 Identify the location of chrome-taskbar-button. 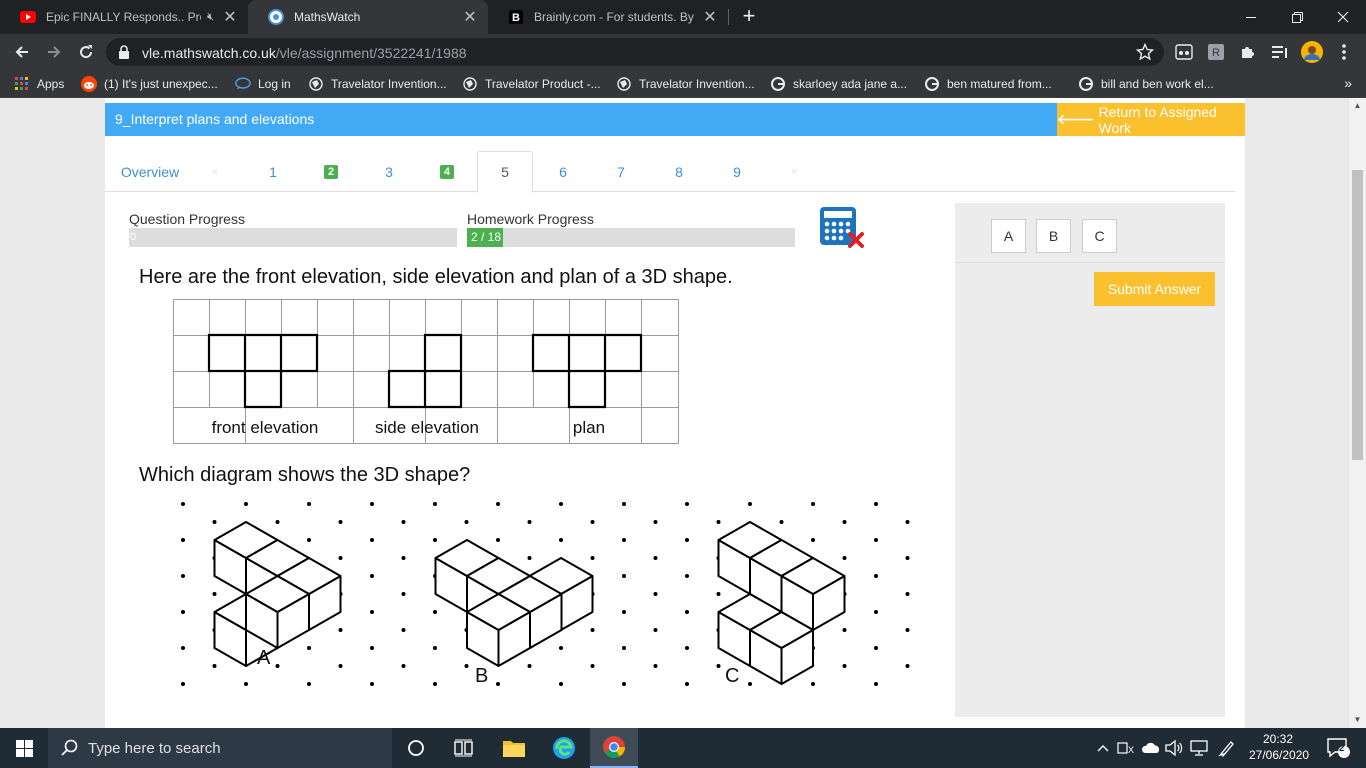
(614, 748).